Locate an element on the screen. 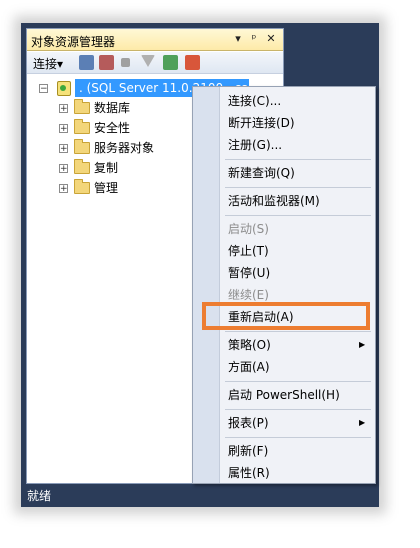 The height and width of the screenshot is (548, 420). menu-item-properties: 属性(R) is located at coordinates (249, 473).